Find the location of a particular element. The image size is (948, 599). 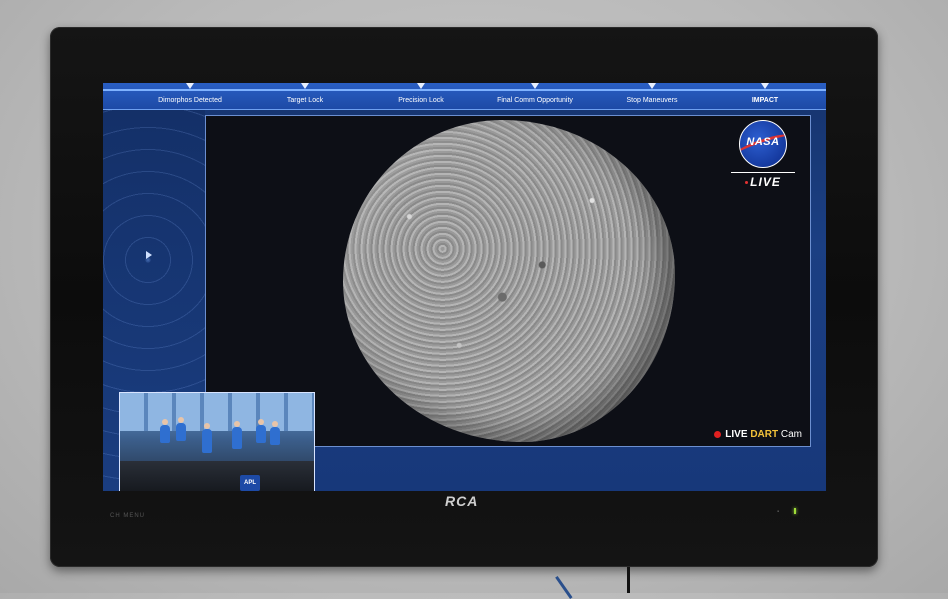

dart-cam-label: LIVE DART Cam is located at coordinates (758, 434).